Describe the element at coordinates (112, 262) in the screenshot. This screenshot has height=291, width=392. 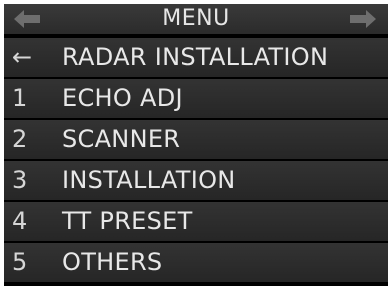
I see `menu-item-label: OTHERS` at that location.